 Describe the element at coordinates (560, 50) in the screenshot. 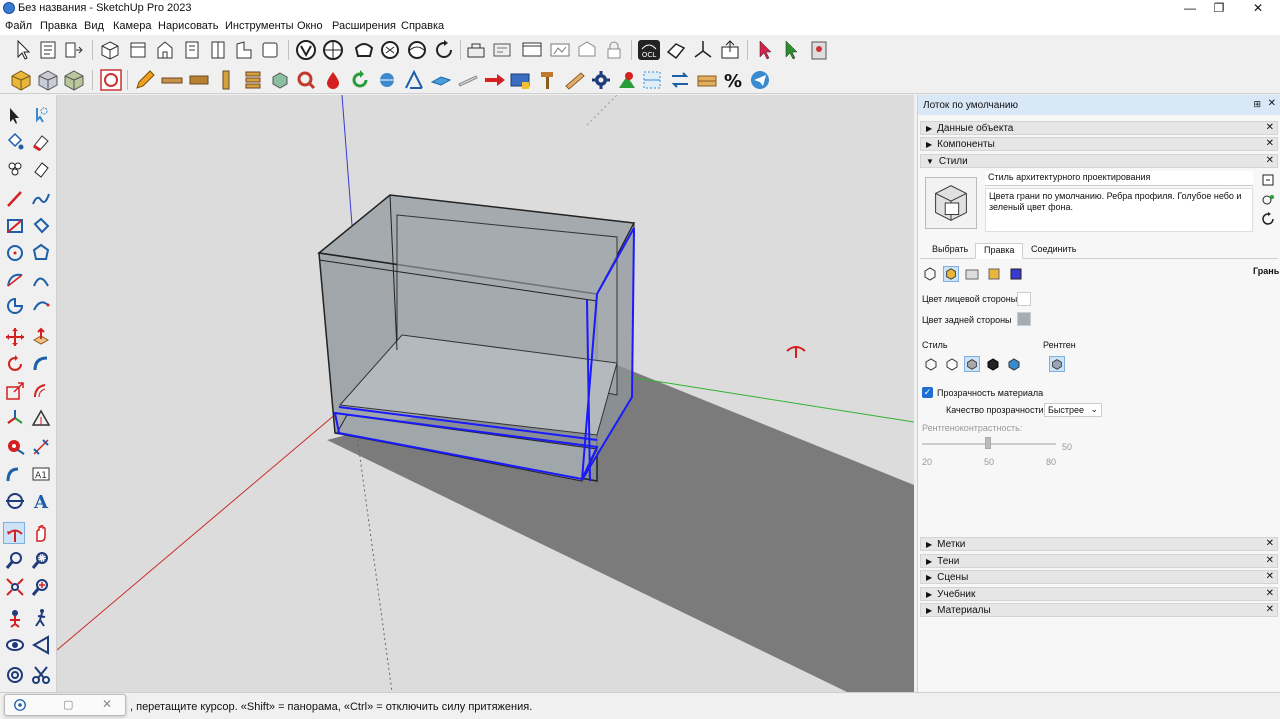

I see `photo-match-icon` at that location.